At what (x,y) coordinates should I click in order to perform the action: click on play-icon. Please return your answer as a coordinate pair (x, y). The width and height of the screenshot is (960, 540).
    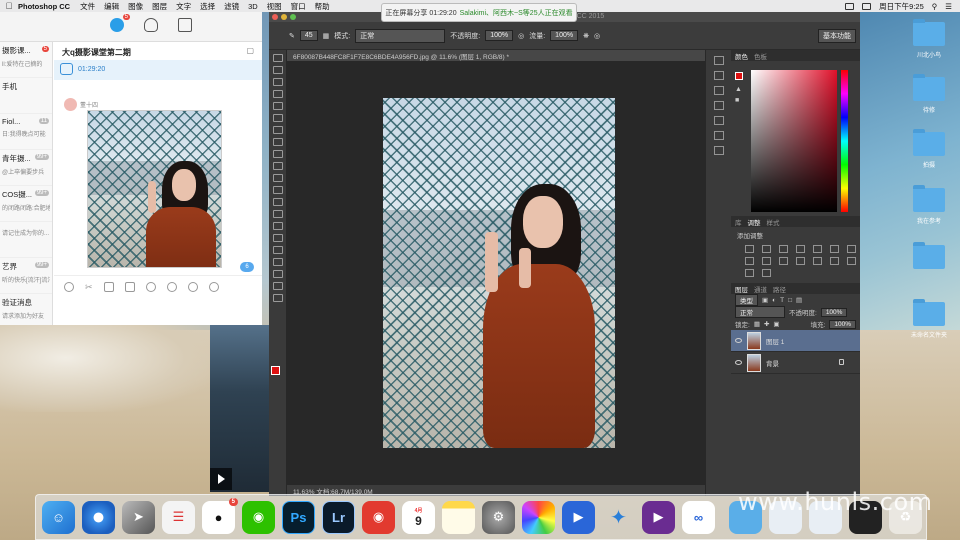
    Looking at the image, I should click on (221, 479).